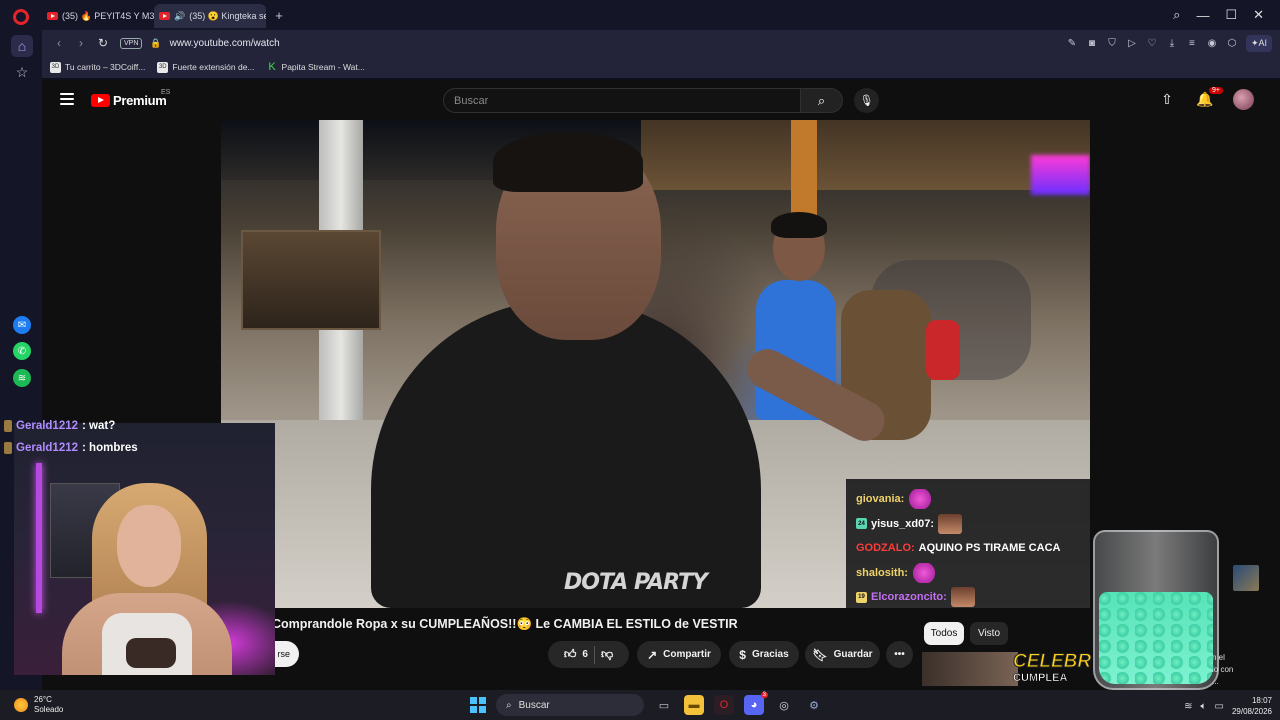  Describe the element at coordinates (1209, 98) in the screenshot. I see `notifications-icon: 🔔 9+` at that location.